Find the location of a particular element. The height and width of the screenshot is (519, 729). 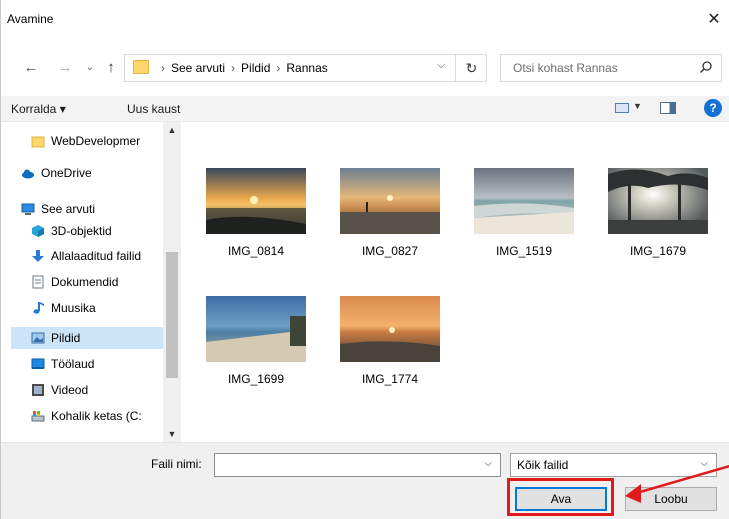

view-options-icon is located at coordinates (622, 108).